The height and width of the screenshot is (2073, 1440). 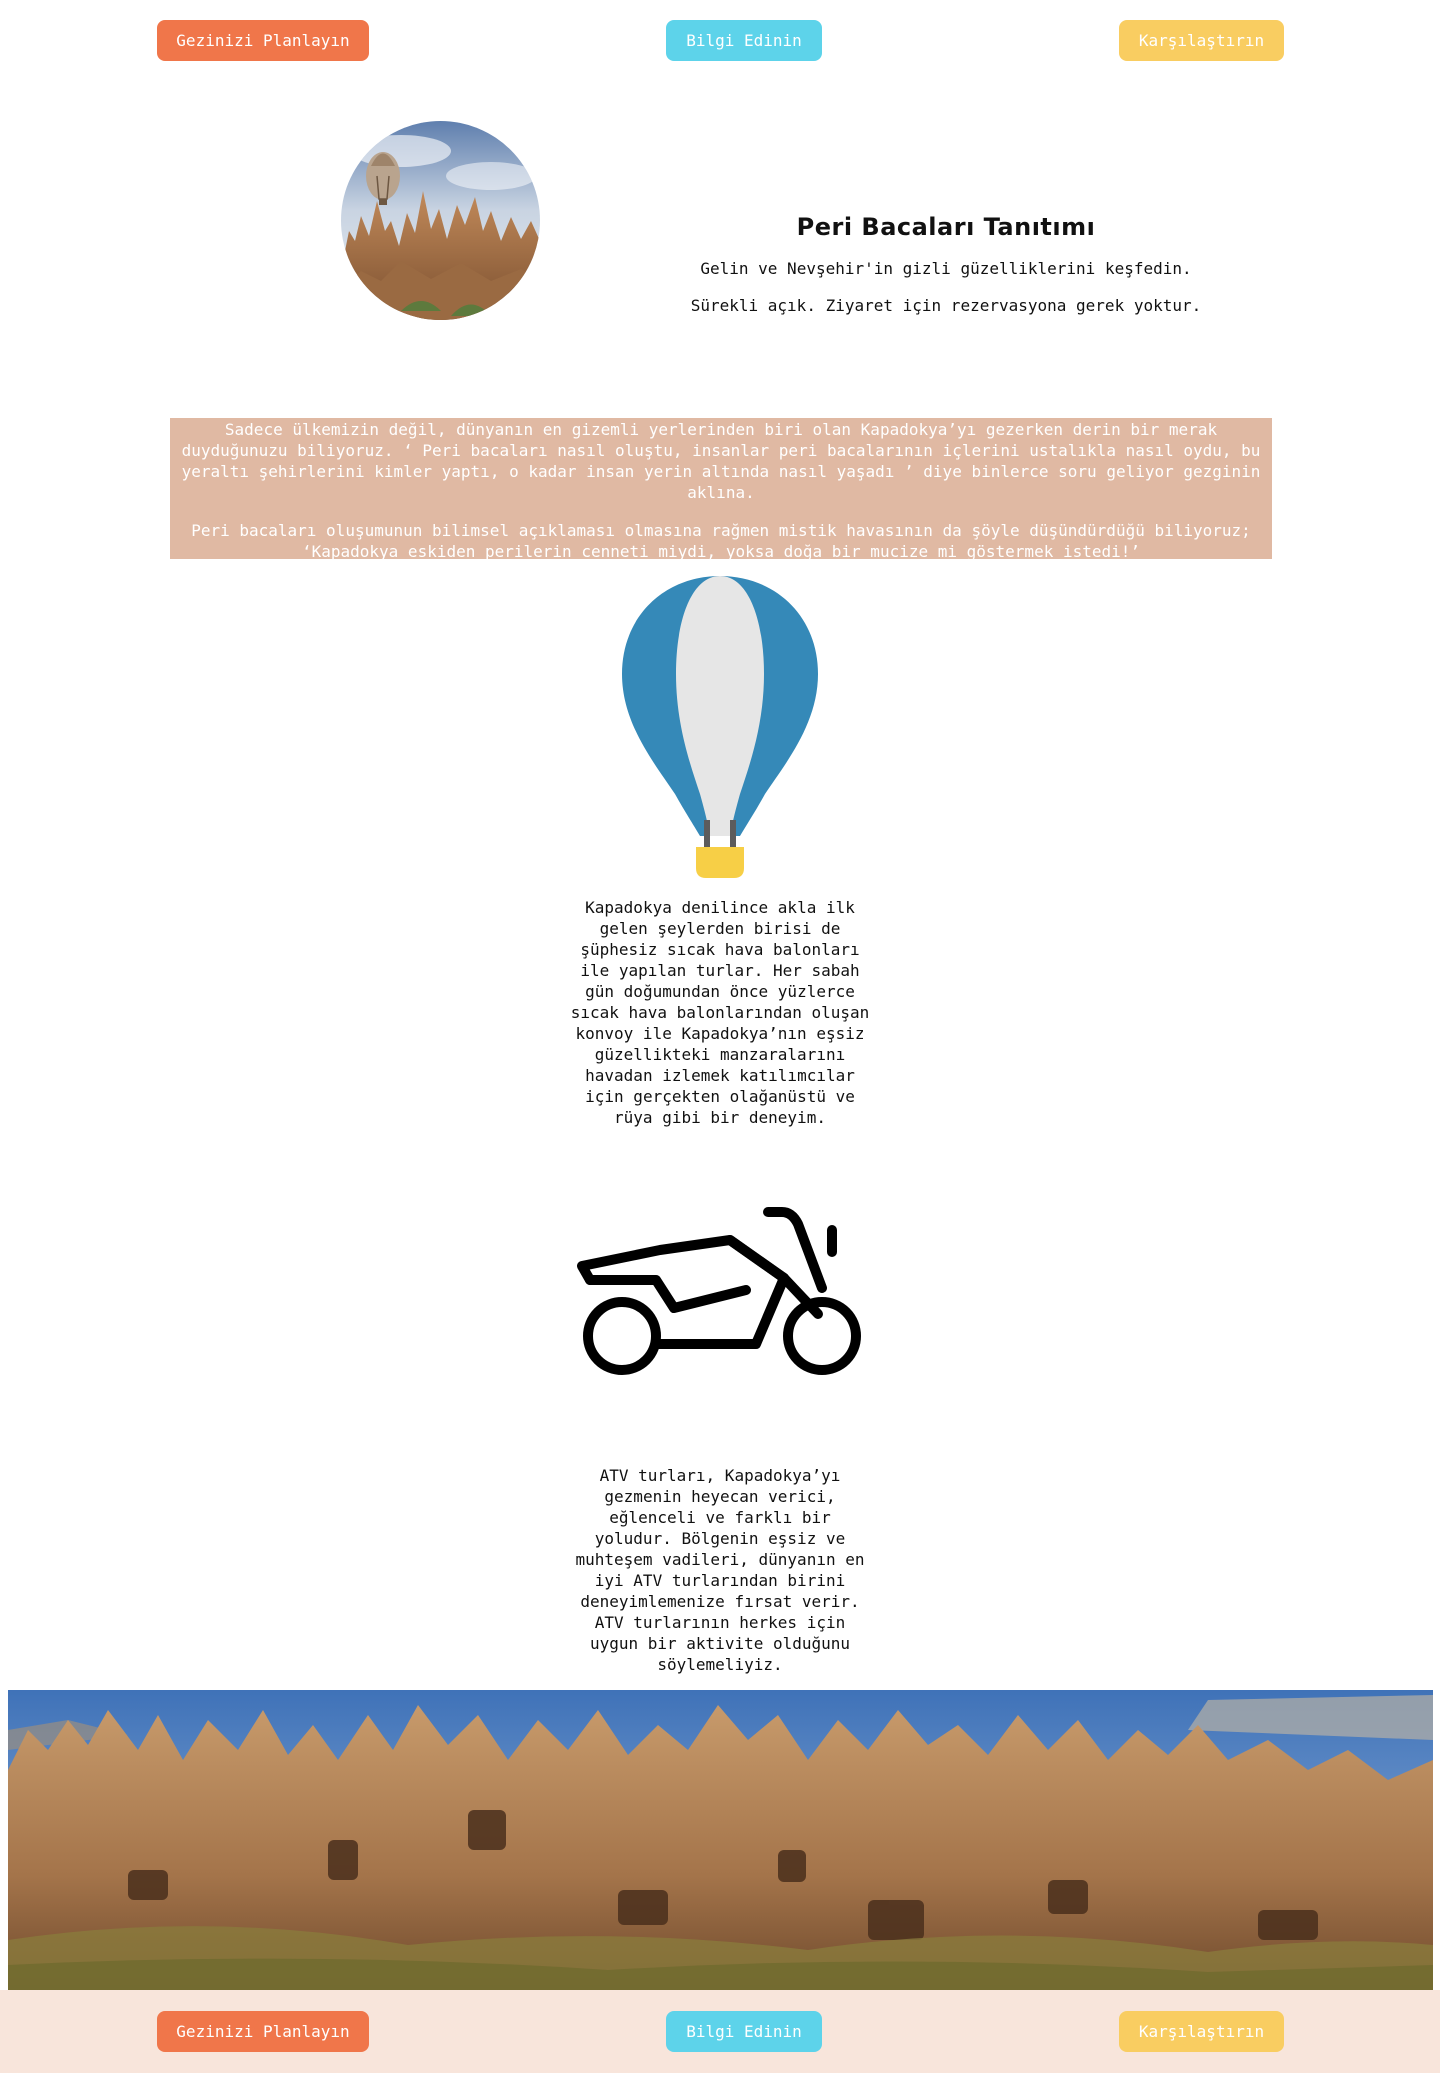 I want to click on footer-learn-more-button: Bilgi Edinin, so click(x=744, y=2031).